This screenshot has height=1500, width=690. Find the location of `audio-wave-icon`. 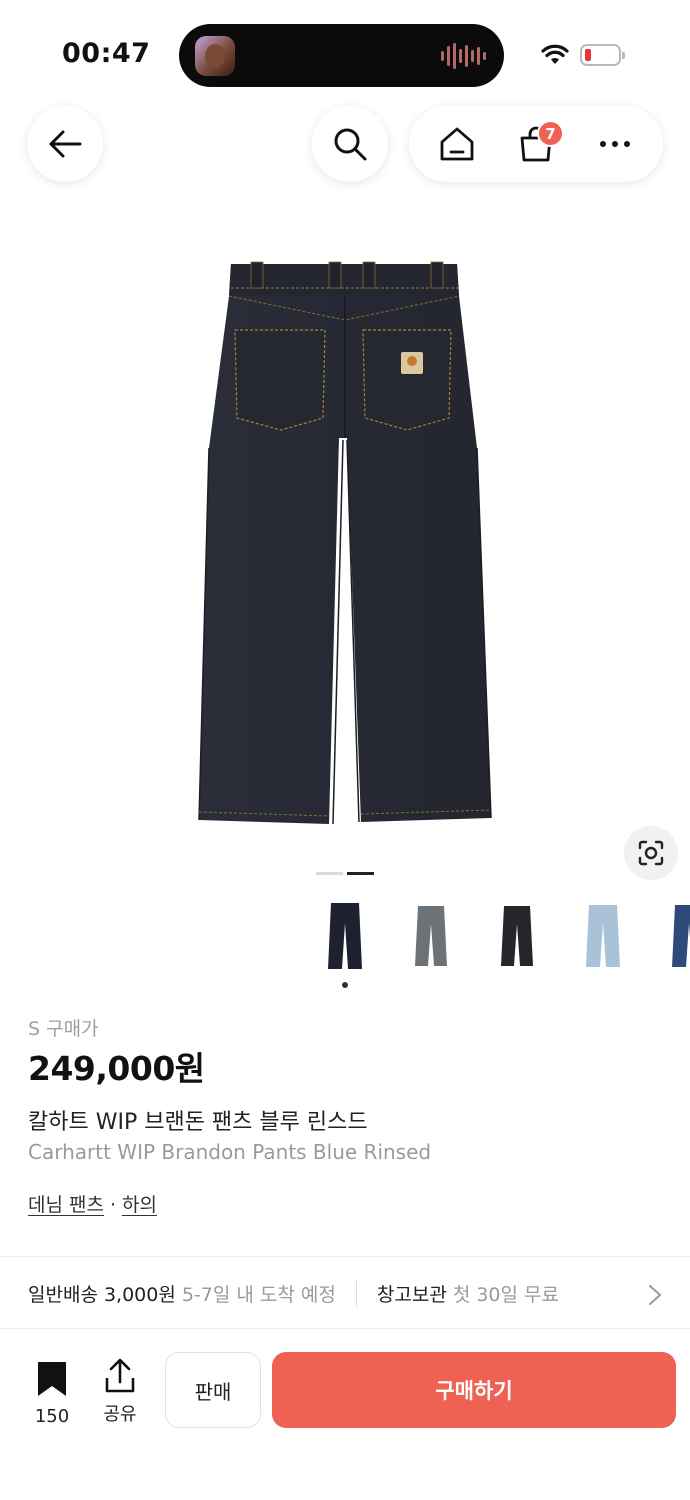

audio-wave-icon is located at coordinates (463, 56).